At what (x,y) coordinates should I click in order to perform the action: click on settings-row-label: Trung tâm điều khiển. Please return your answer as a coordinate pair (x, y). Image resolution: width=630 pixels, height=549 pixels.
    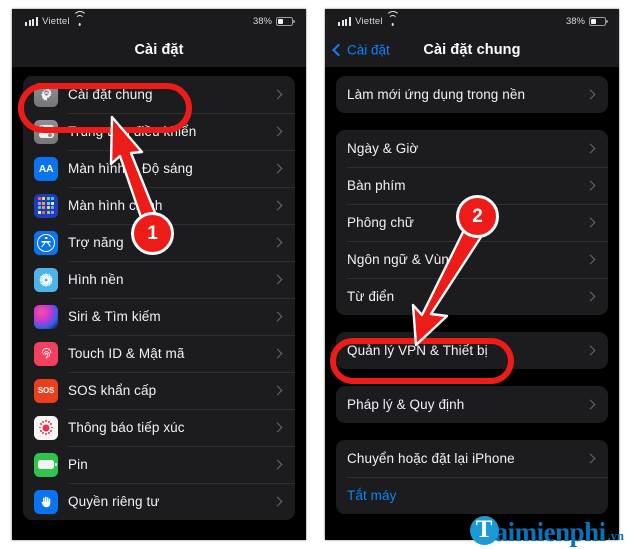
    Looking at the image, I should click on (132, 131).